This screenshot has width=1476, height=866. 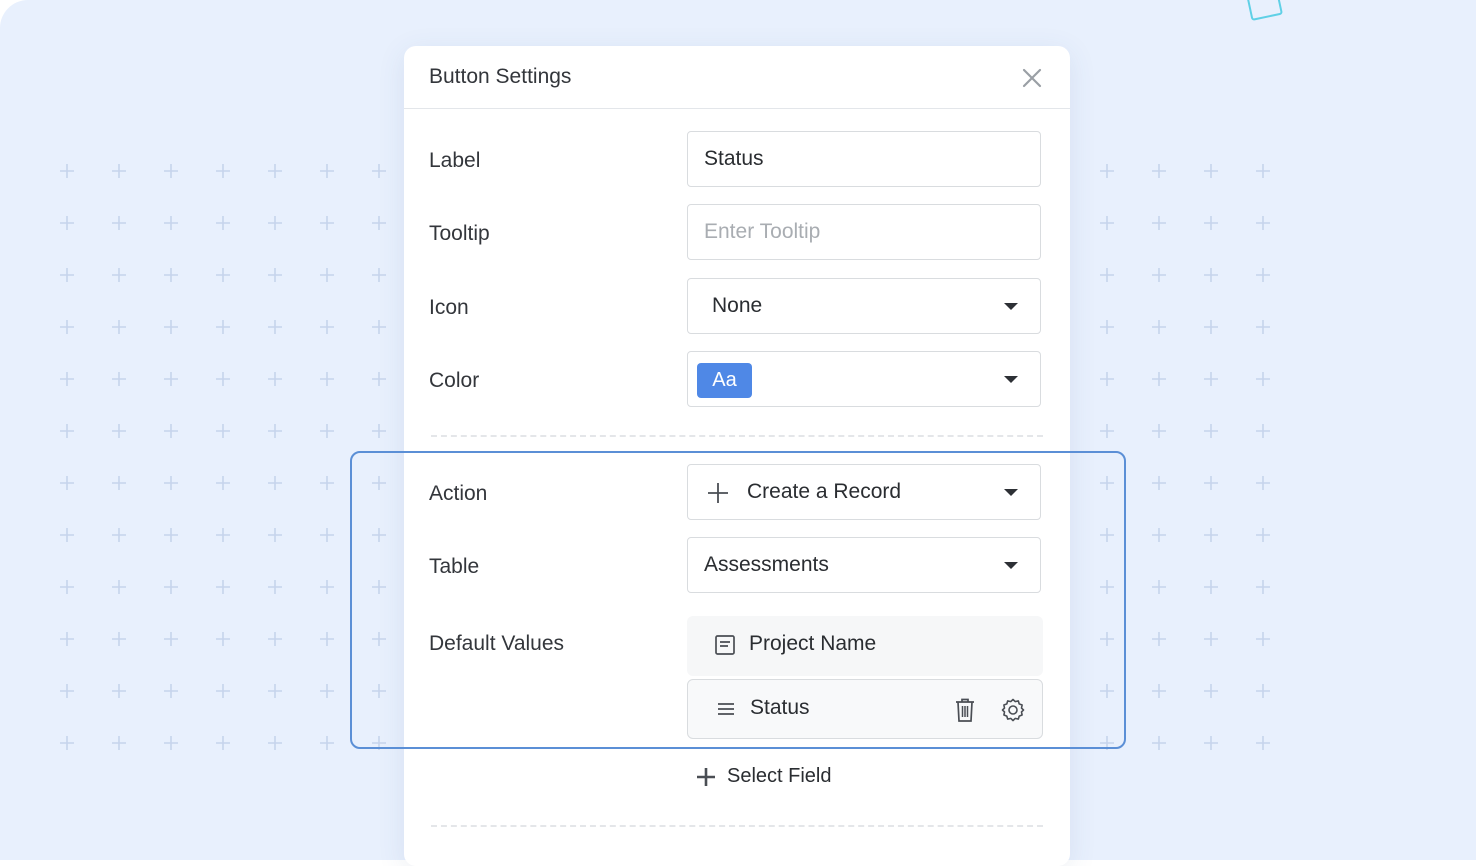 What do you see at coordinates (737, 305) in the screenshot?
I see `icon-select-value: None` at bounding box center [737, 305].